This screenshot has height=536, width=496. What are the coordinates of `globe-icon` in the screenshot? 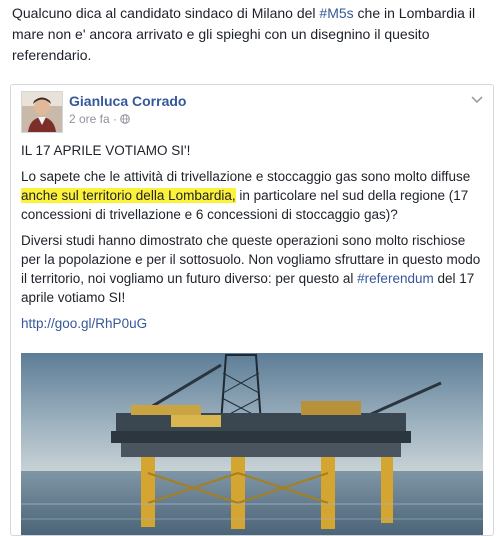 It's located at (125, 119).